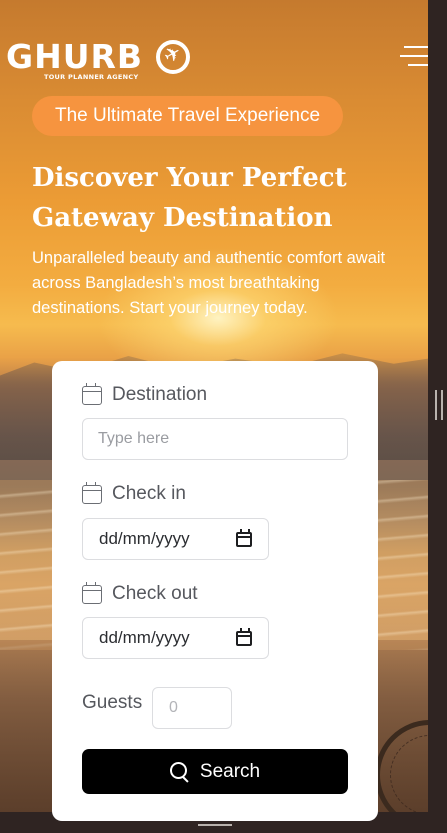 The width and height of the screenshot is (447, 833). I want to click on check-in-label: Check in, so click(134, 493).